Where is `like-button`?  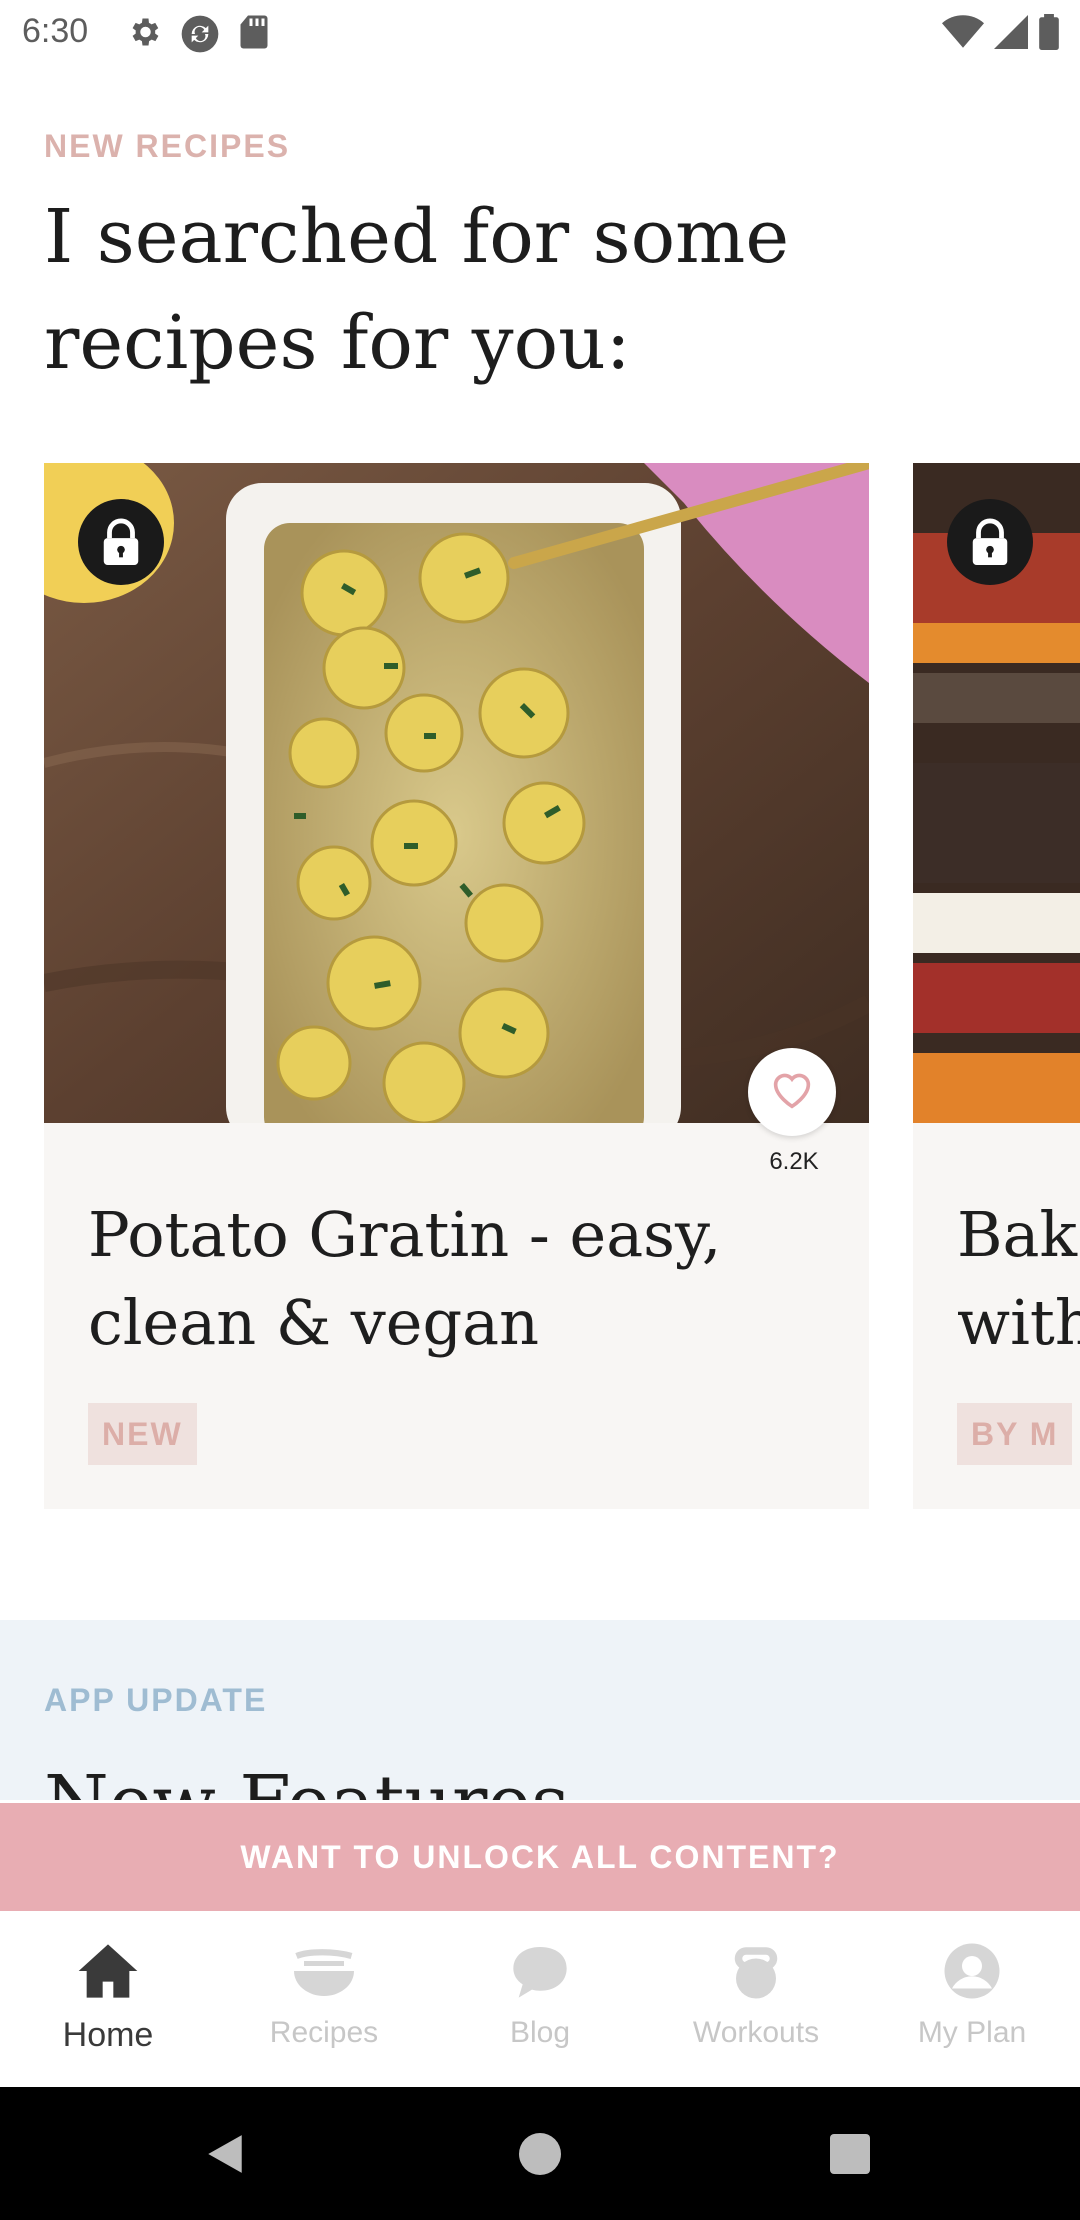
like-button is located at coordinates (792, 1092).